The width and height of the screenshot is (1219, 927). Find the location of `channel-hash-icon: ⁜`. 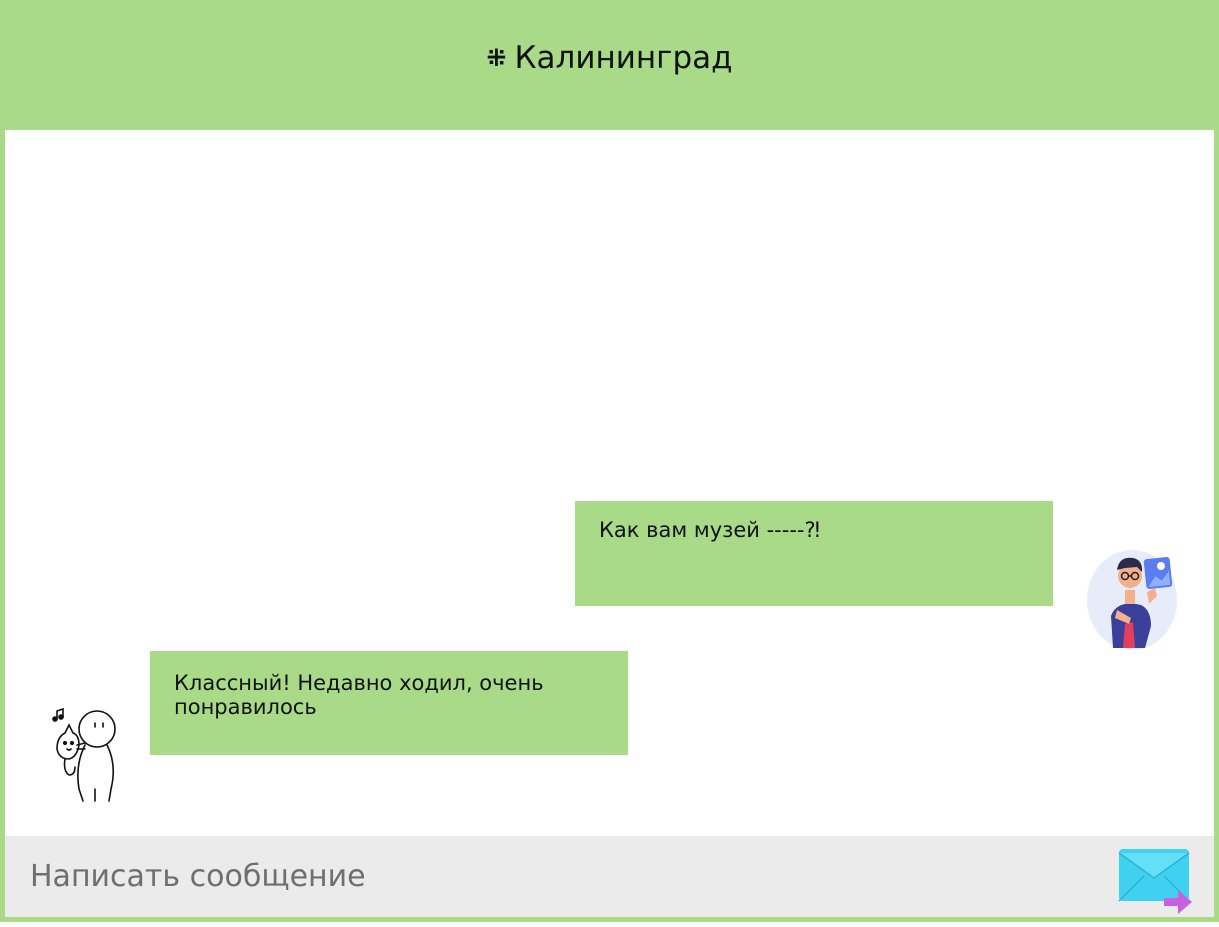

channel-hash-icon: ⁜ is located at coordinates (496, 58).